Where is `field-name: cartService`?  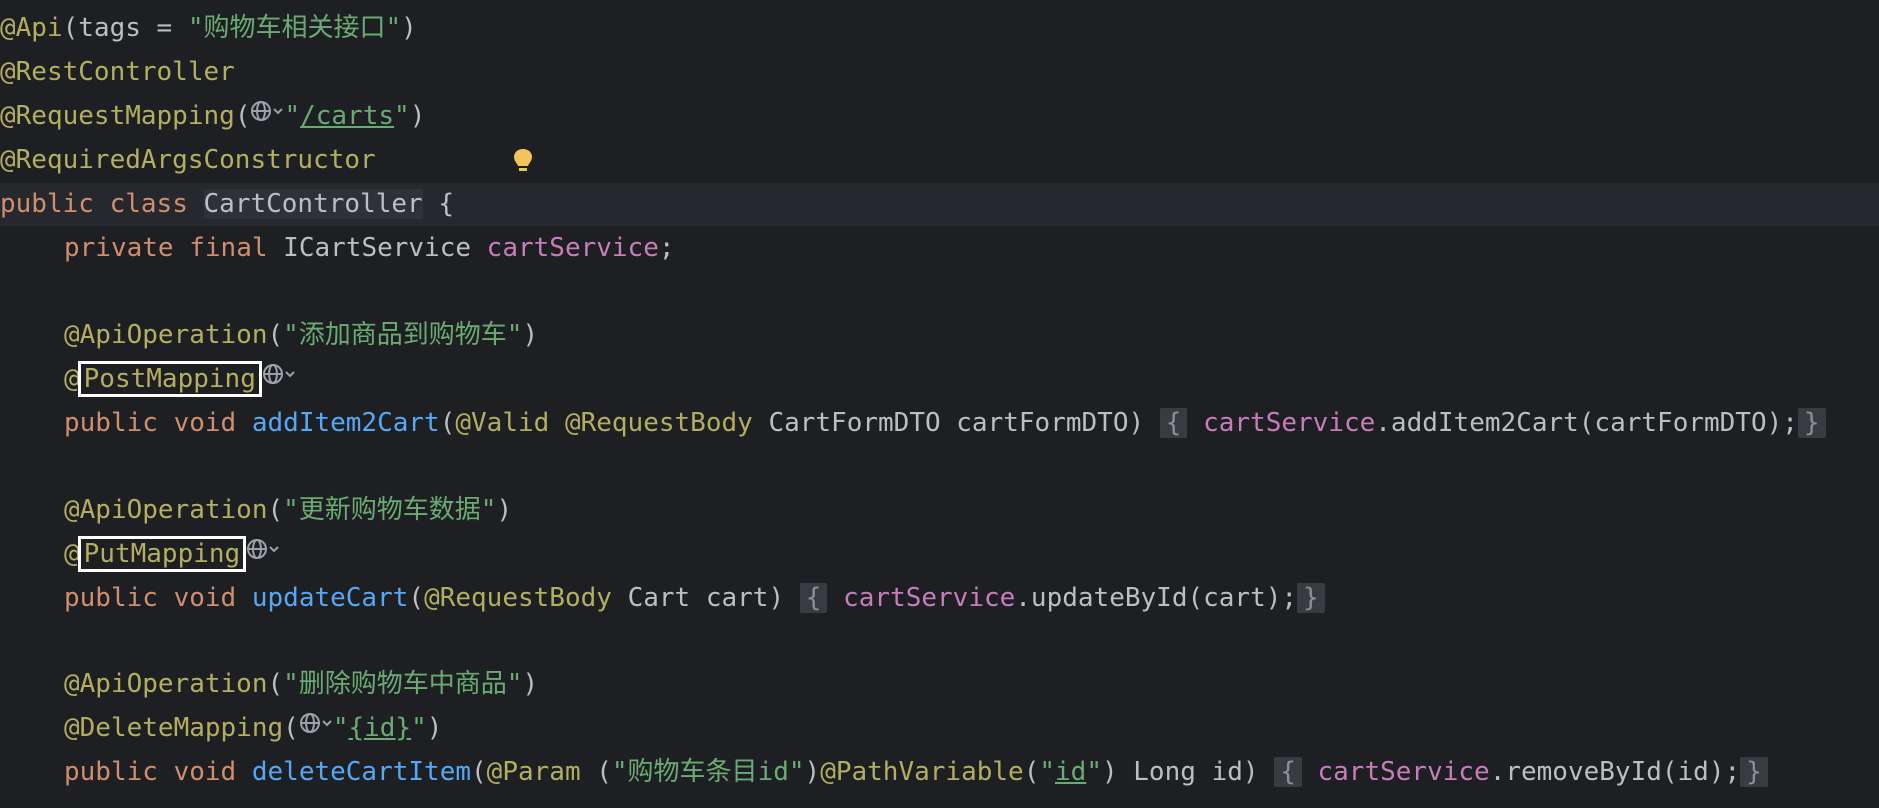 field-name: cartService is located at coordinates (572, 248).